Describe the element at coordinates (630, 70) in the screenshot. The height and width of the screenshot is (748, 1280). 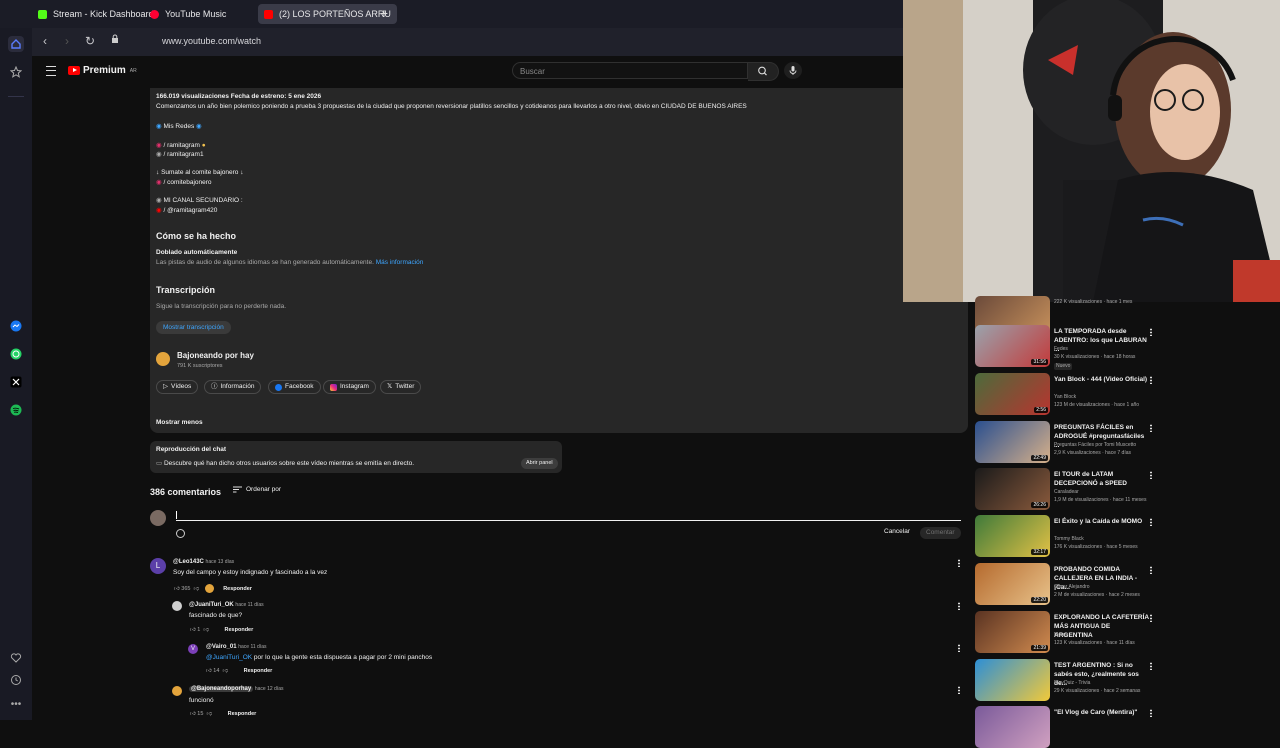
I see `search-input: Buscar` at that location.